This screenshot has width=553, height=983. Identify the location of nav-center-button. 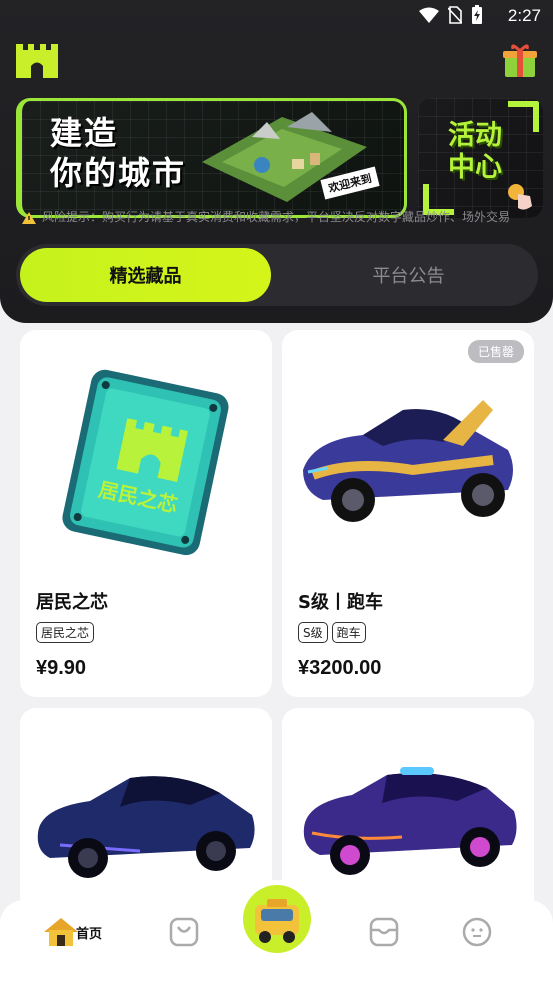
(277, 919).